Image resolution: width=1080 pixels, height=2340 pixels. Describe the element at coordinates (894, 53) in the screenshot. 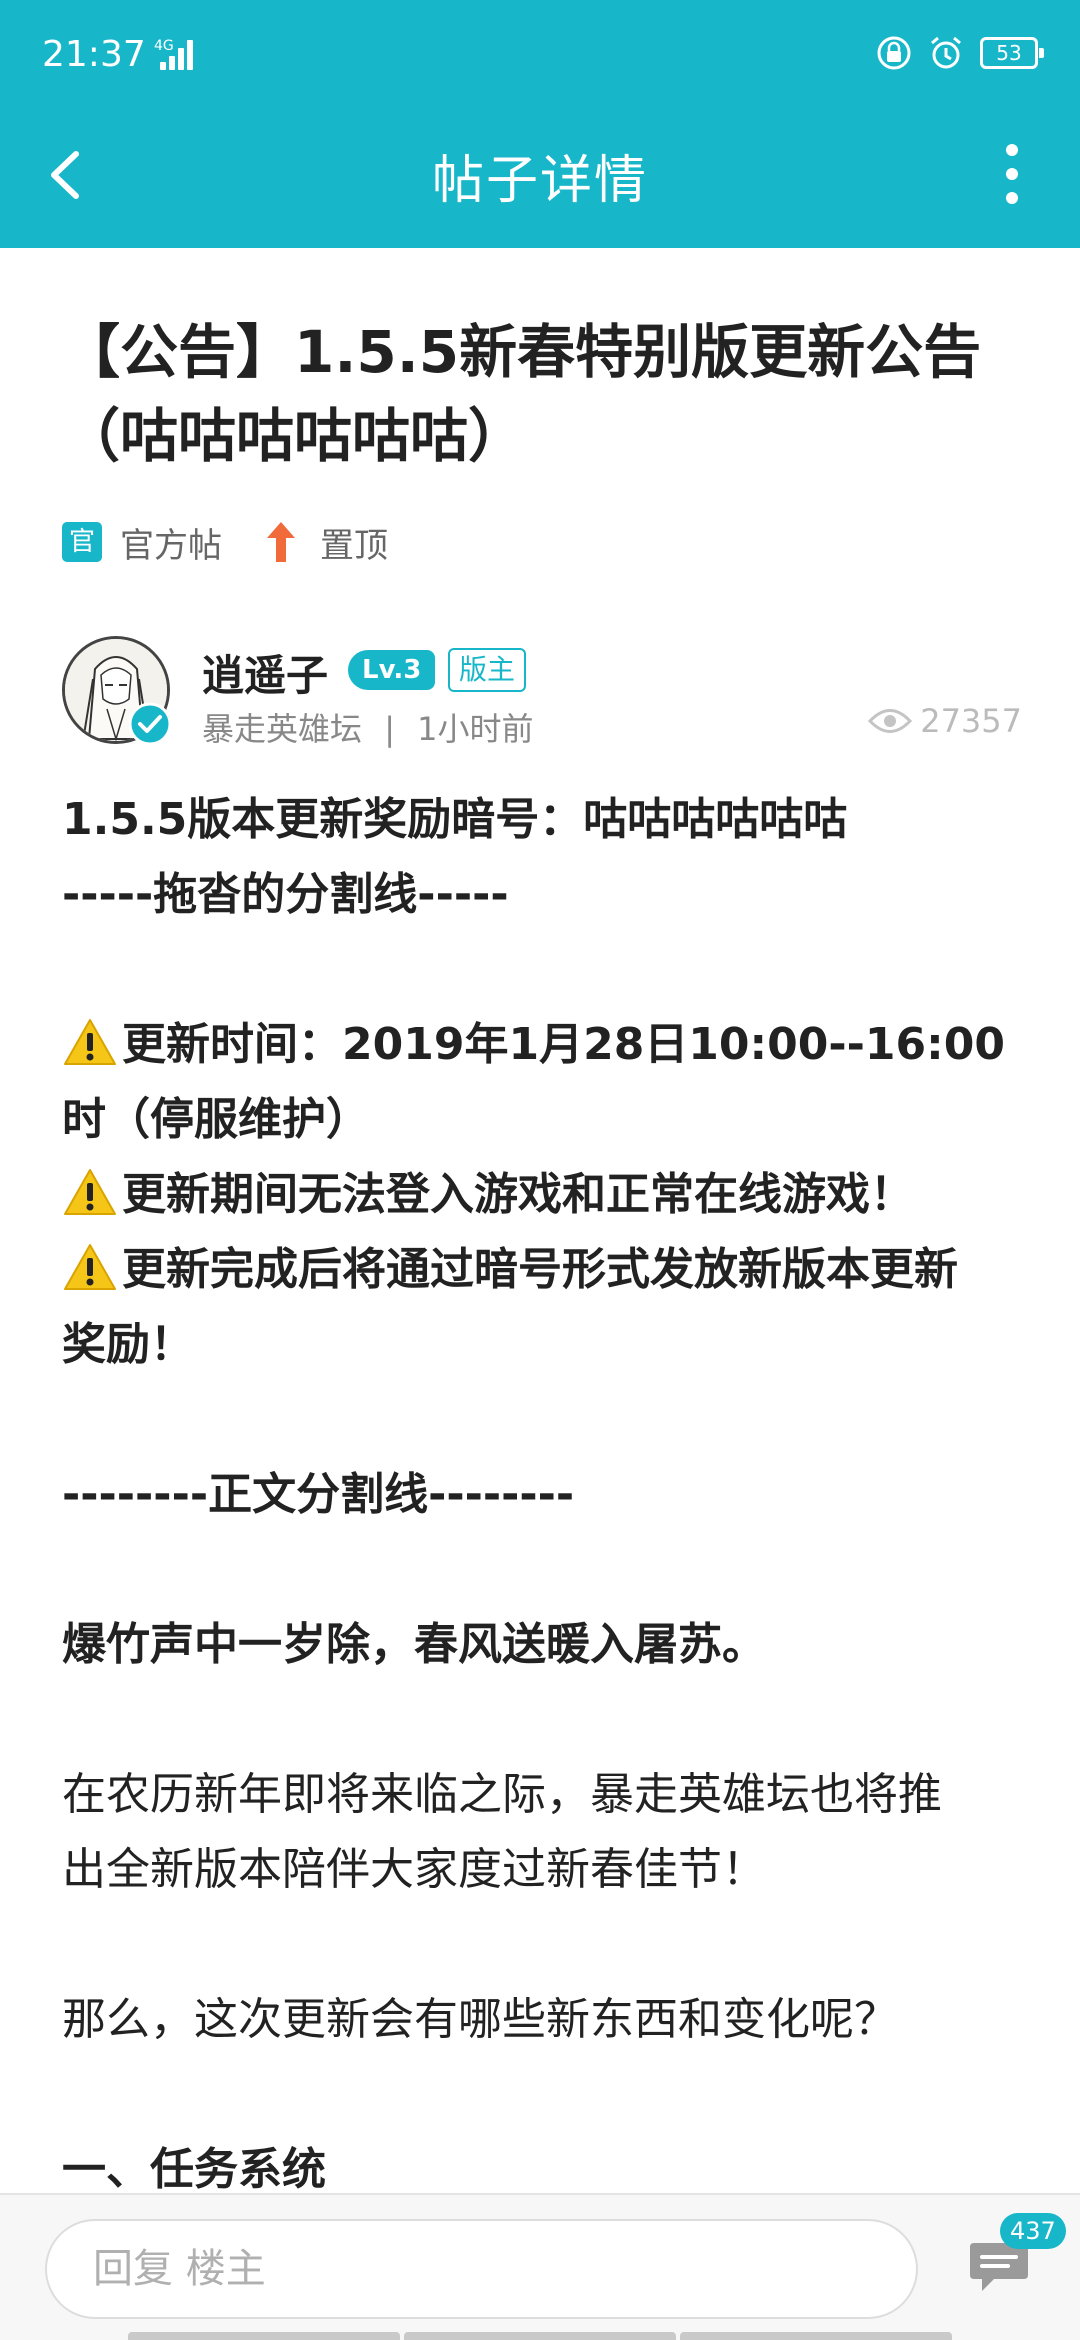

I see `lock-rotation-icon` at that location.